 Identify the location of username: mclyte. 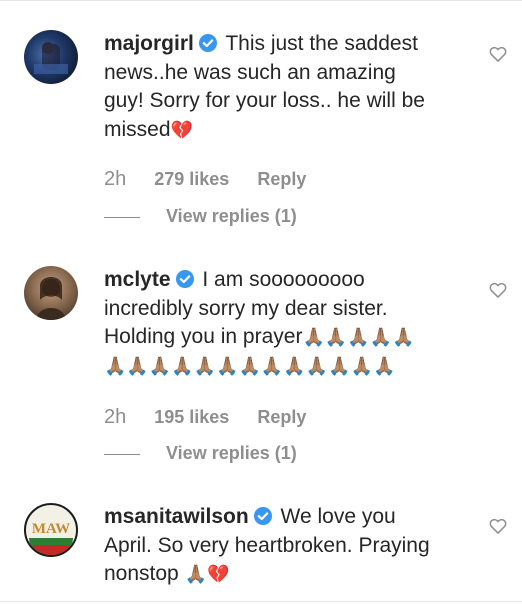
(137, 279).